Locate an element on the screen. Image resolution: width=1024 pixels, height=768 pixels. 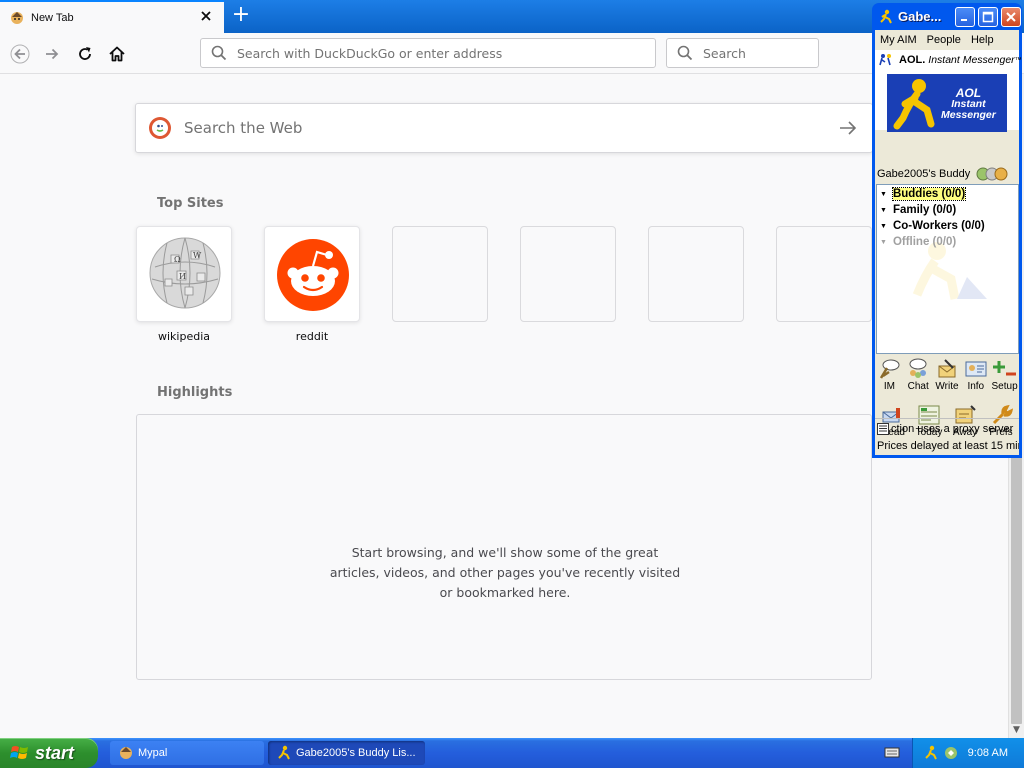
maximize-icon is located at coordinates (988, 17).